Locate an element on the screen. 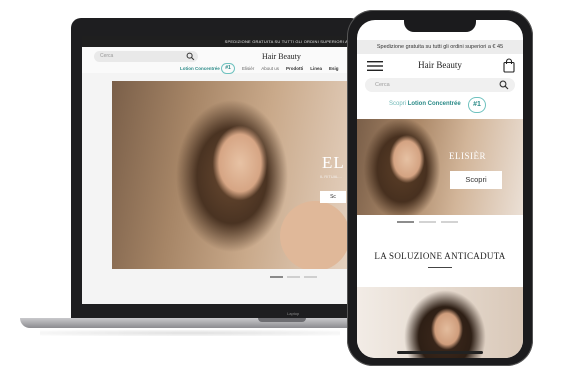 The image size is (567, 366). hamburger-menu-icon is located at coordinates (375, 66).